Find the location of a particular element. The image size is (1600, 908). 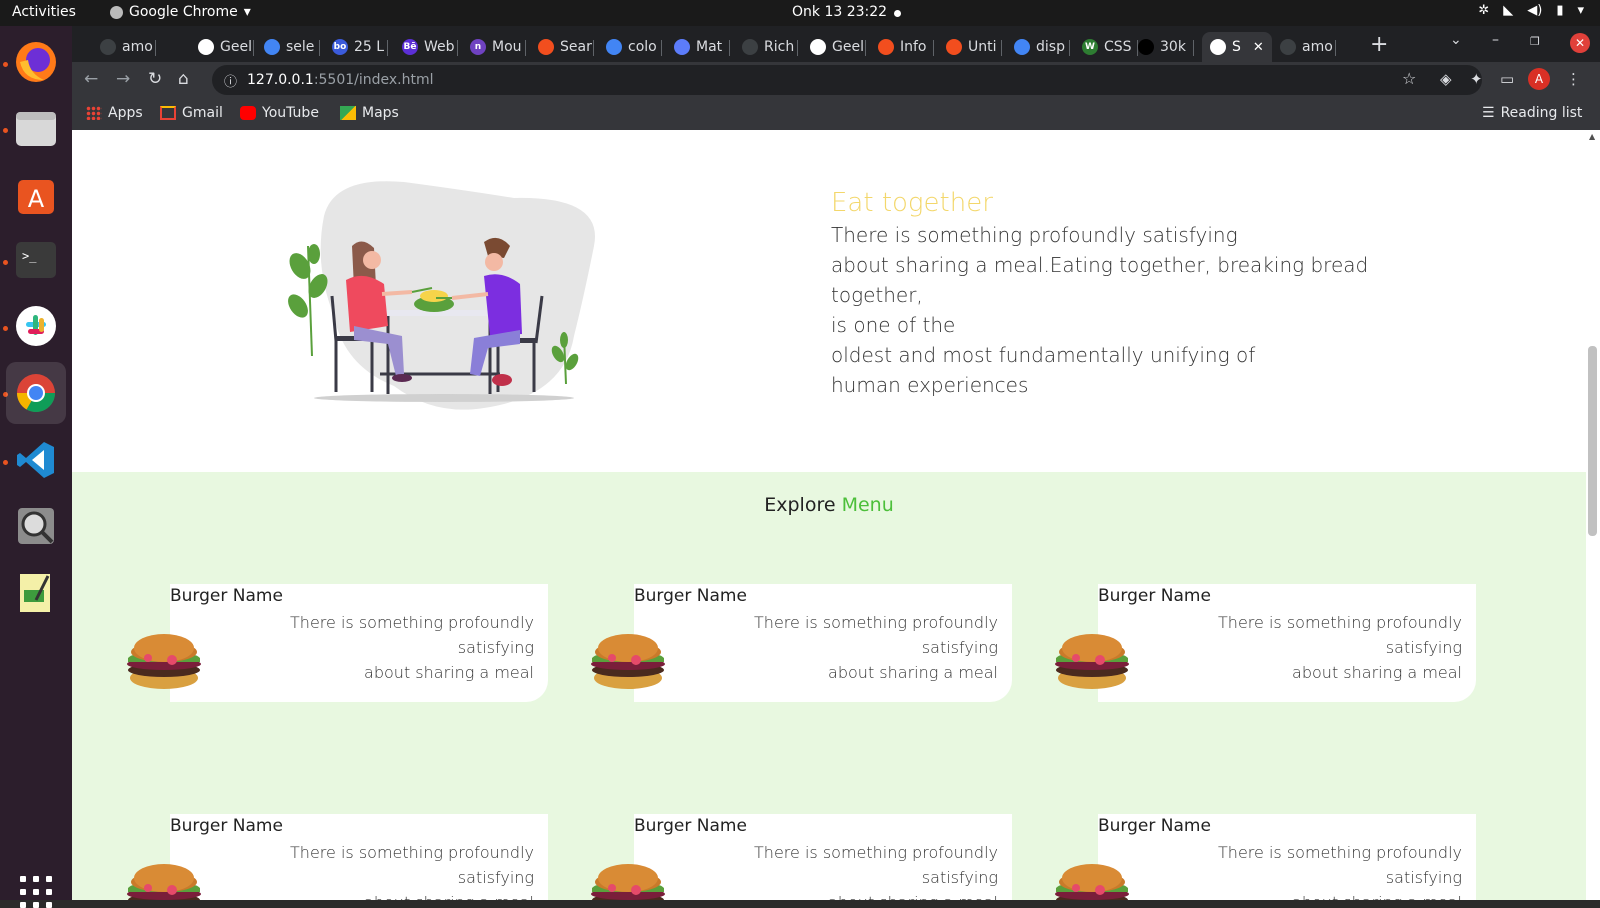

home-button: ⌂ is located at coordinates (183, 79).